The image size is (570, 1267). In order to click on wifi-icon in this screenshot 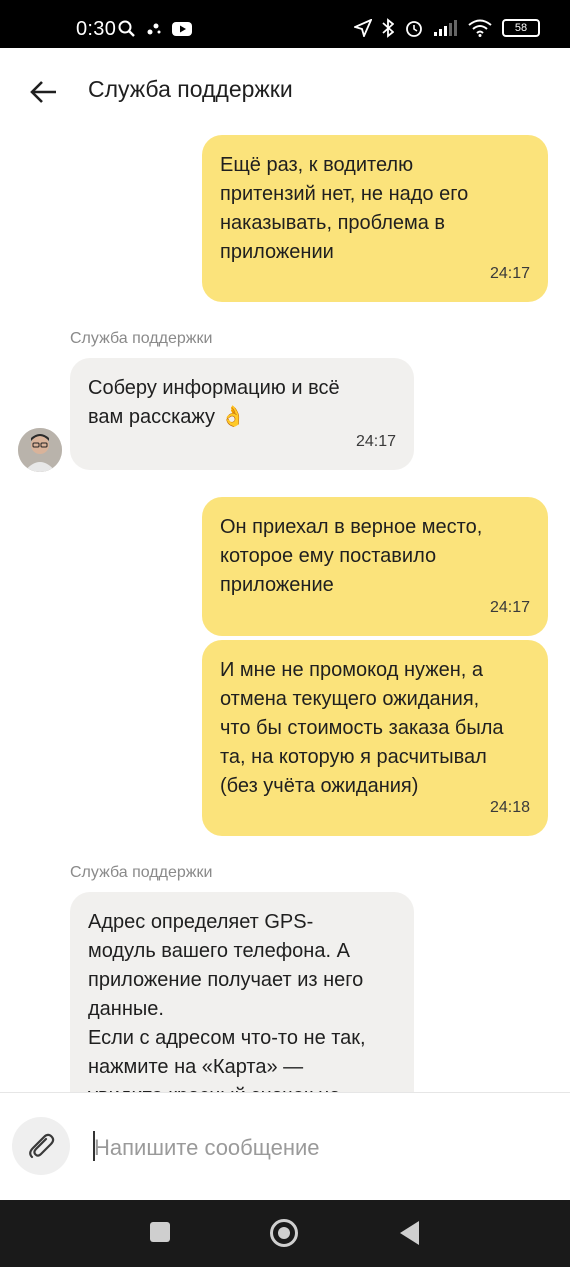, I will do `click(480, 28)`.